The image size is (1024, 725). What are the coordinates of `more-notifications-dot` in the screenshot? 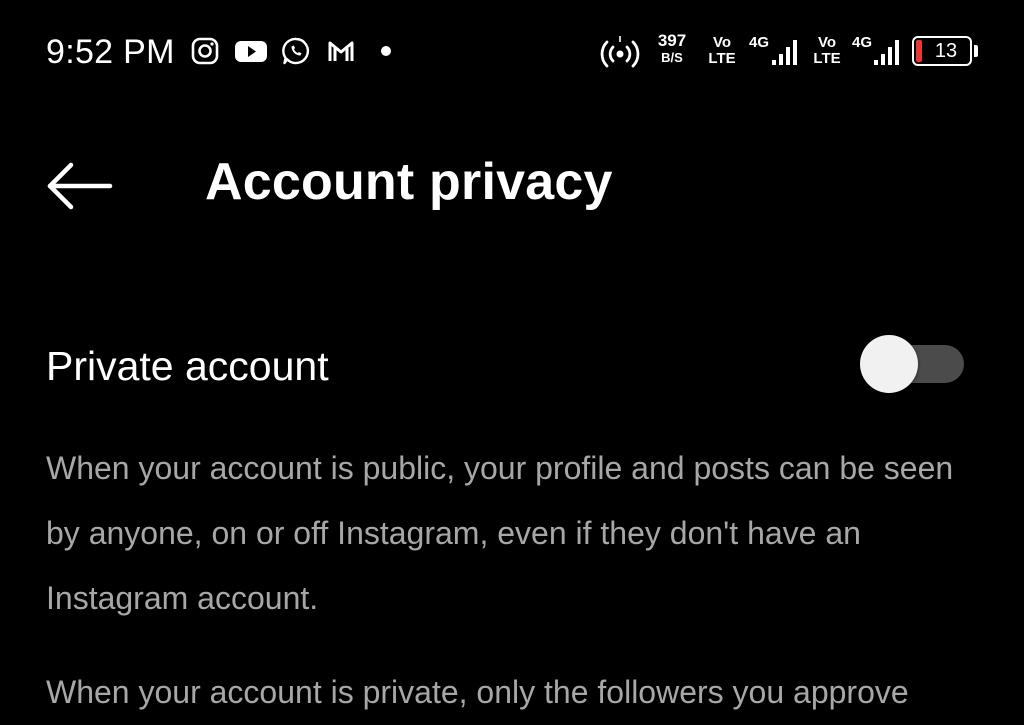 It's located at (386, 51).